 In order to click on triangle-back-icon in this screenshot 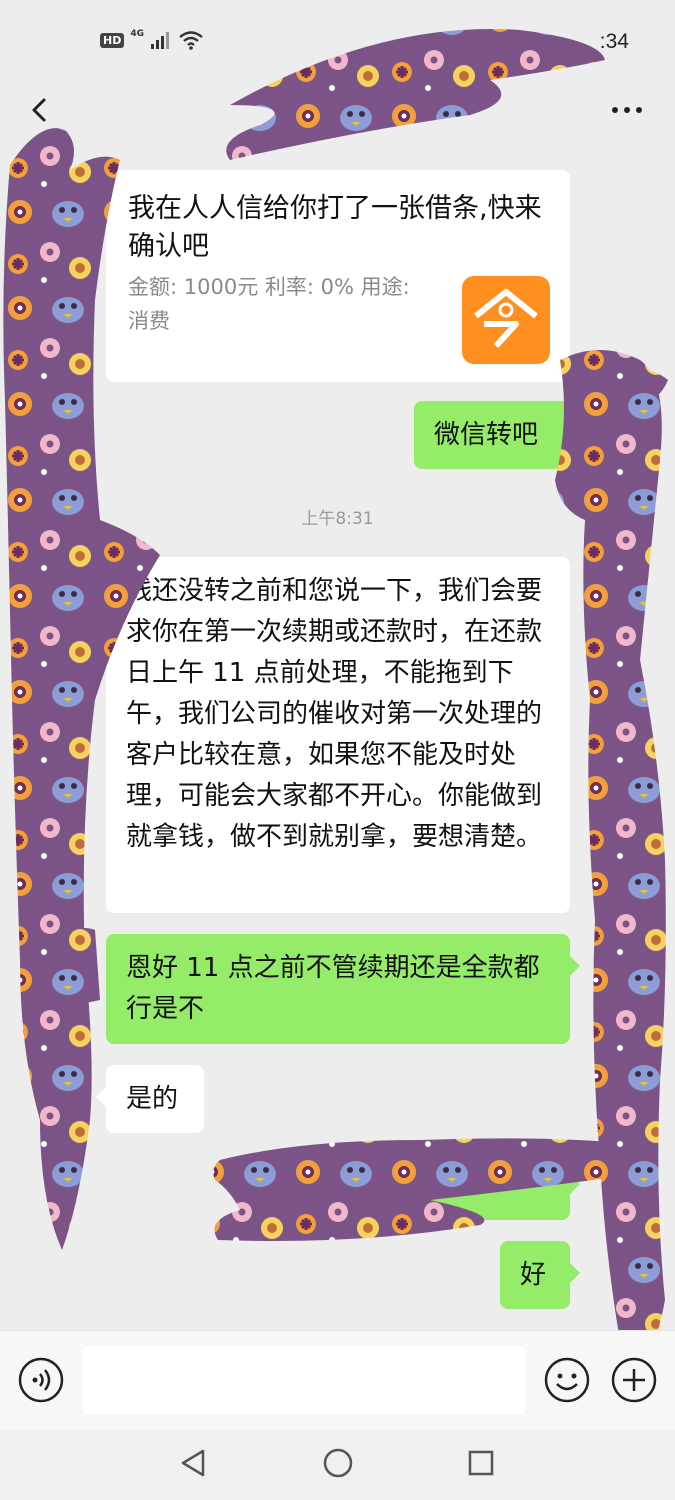, I will do `click(193, 1463)`.